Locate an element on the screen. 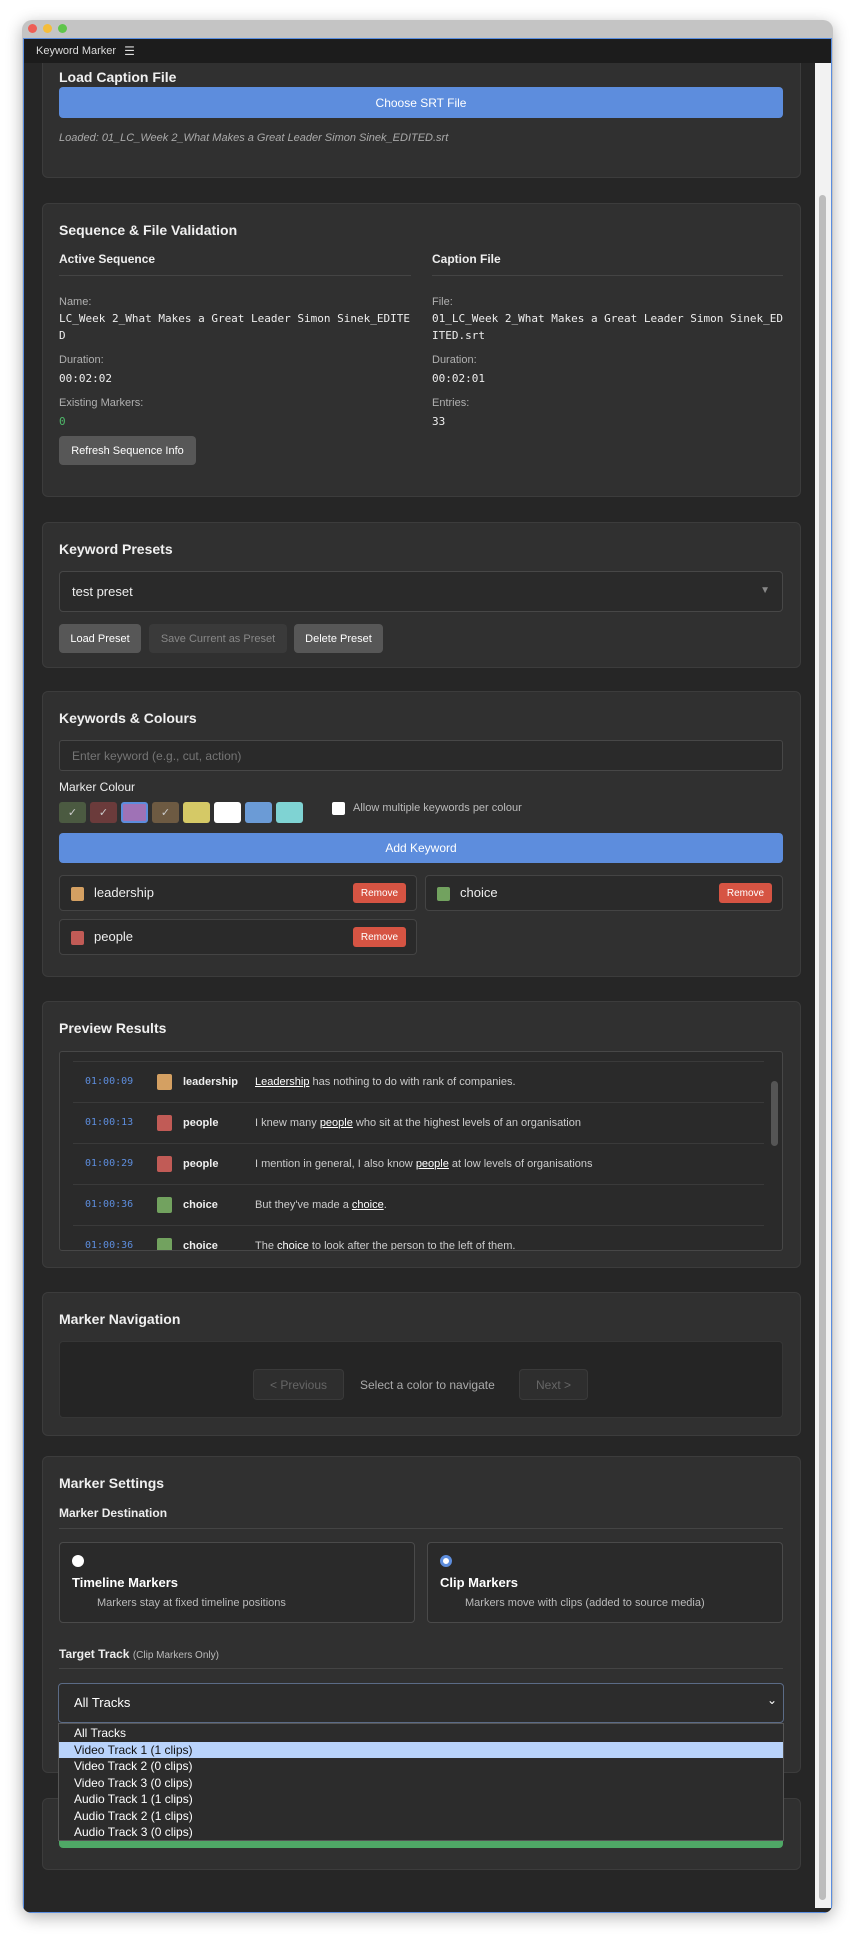  timeline-radio is located at coordinates (78, 1561).